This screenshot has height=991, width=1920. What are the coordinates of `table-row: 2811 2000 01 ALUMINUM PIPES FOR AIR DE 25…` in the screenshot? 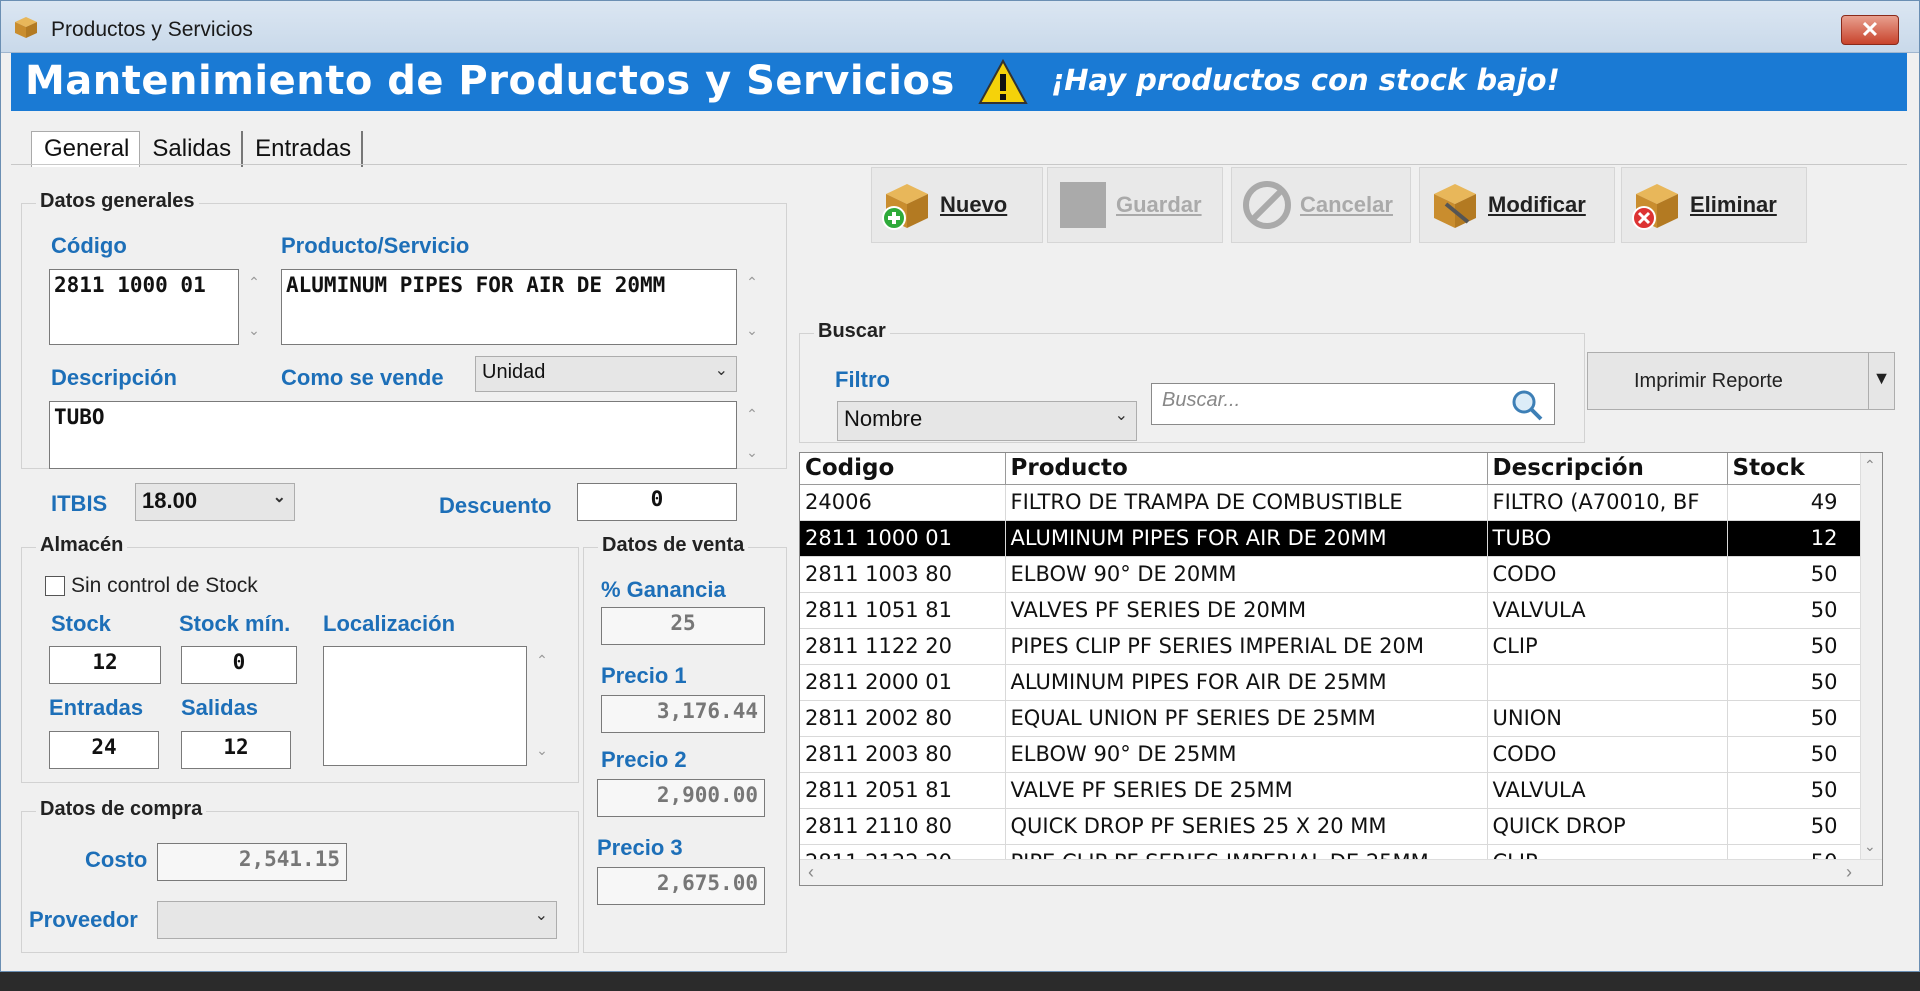 It's located at (1331, 682).